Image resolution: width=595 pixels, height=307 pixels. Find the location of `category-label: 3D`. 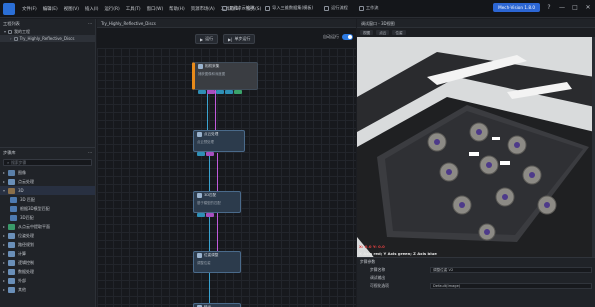

category-label: 3D is located at coordinates (21, 190).